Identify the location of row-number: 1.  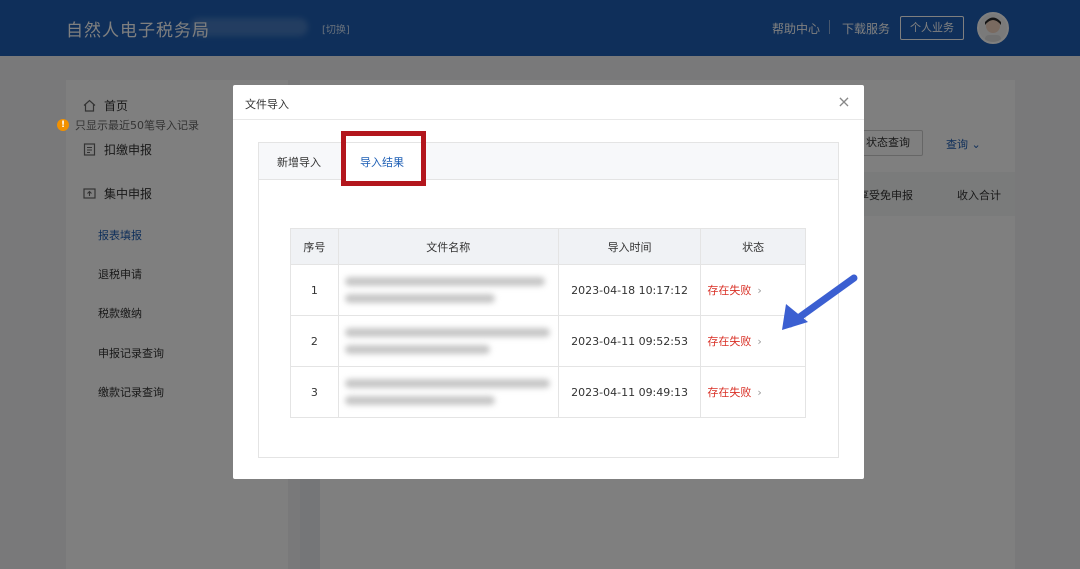
(314, 290).